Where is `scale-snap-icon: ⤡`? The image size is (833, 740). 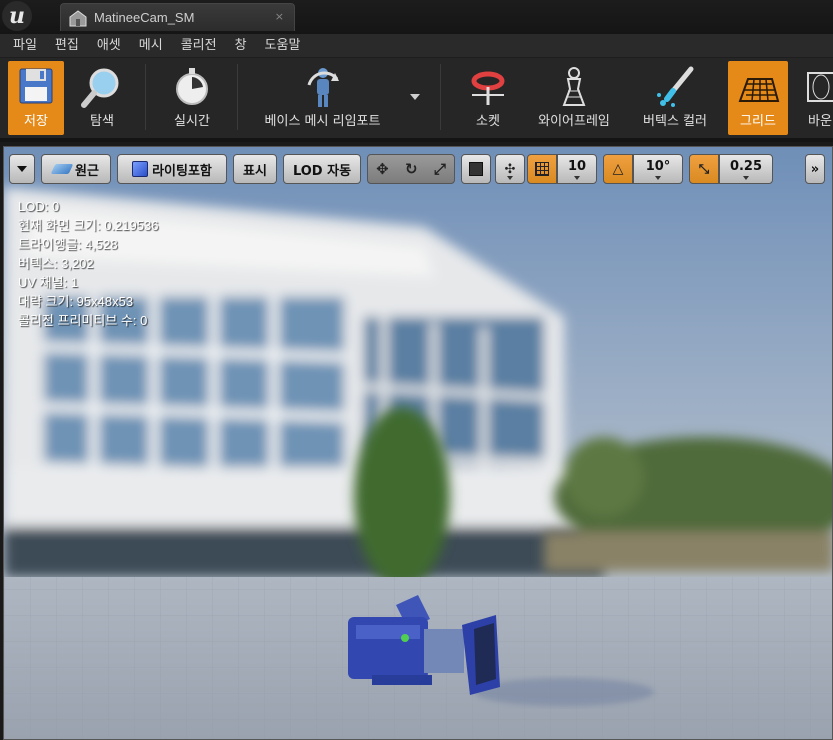
scale-snap-icon: ⤡ is located at coordinates (704, 169).